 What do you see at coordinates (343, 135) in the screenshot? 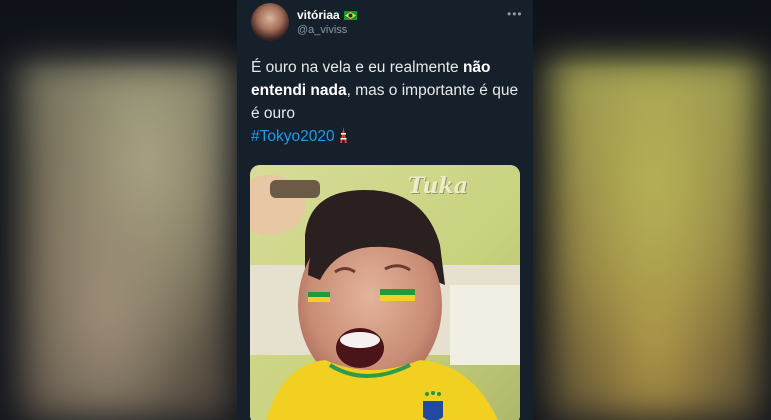
I see `tokyo-tower-icon` at bounding box center [343, 135].